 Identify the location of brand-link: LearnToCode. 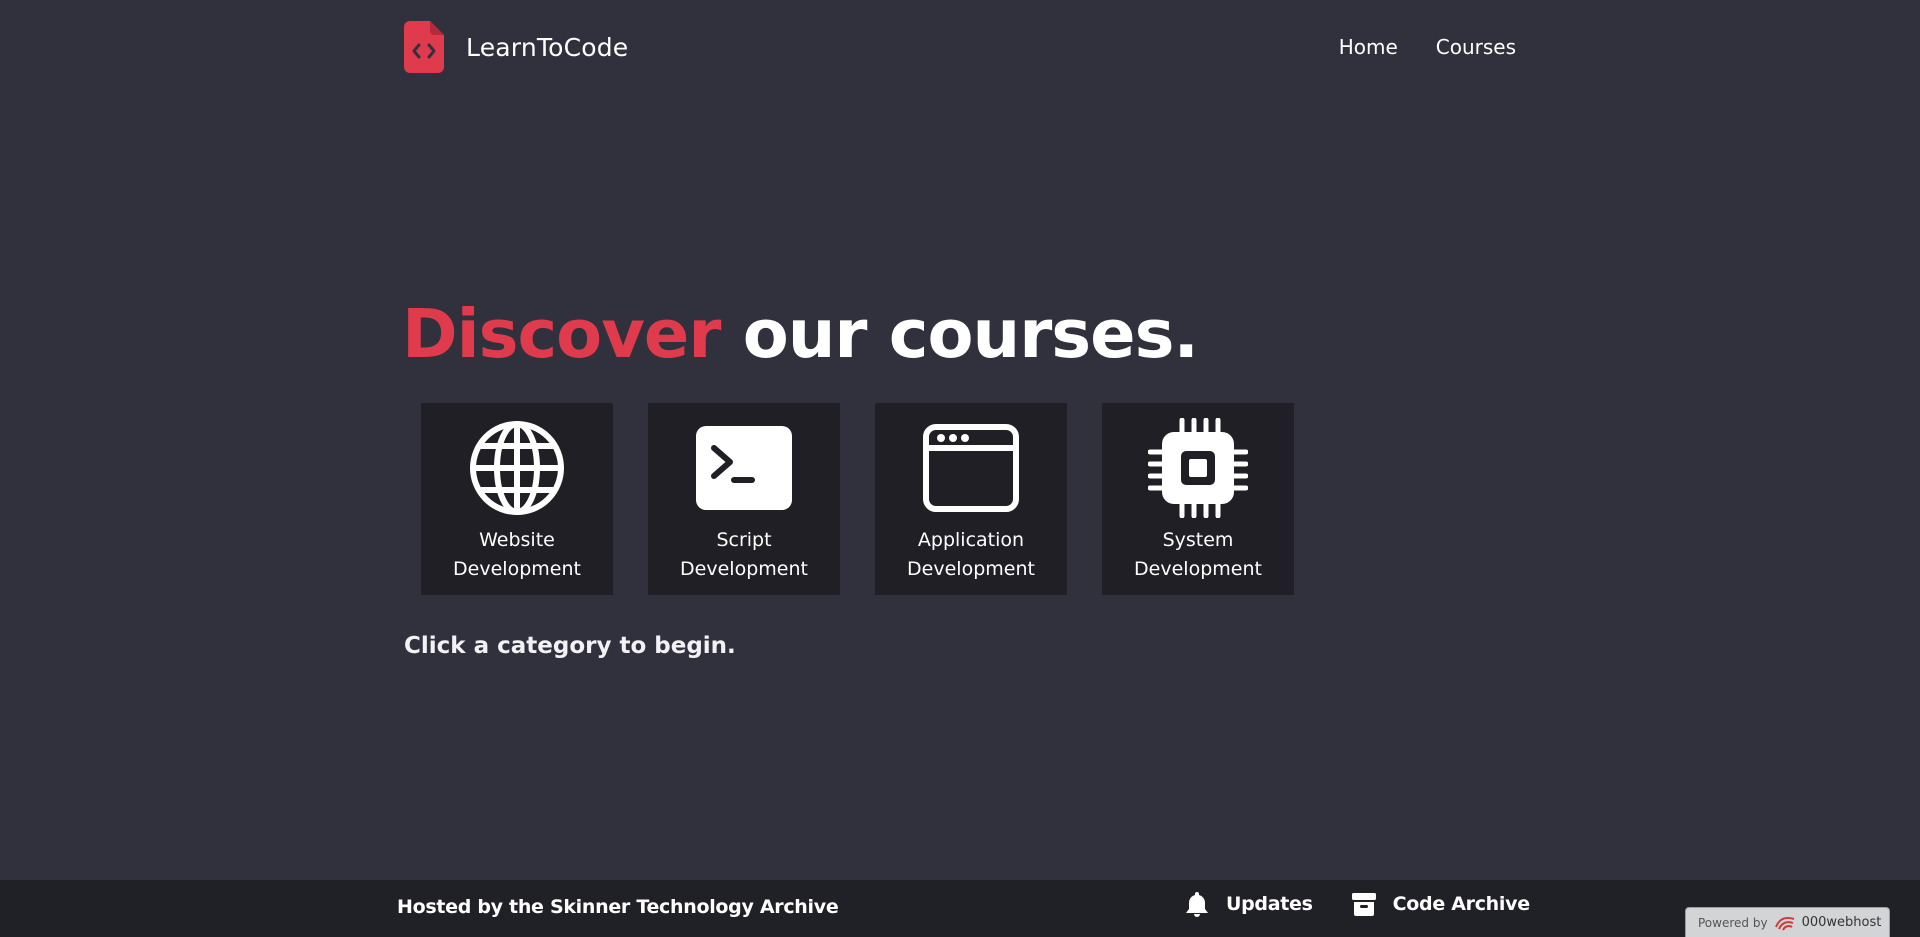
(516, 47).